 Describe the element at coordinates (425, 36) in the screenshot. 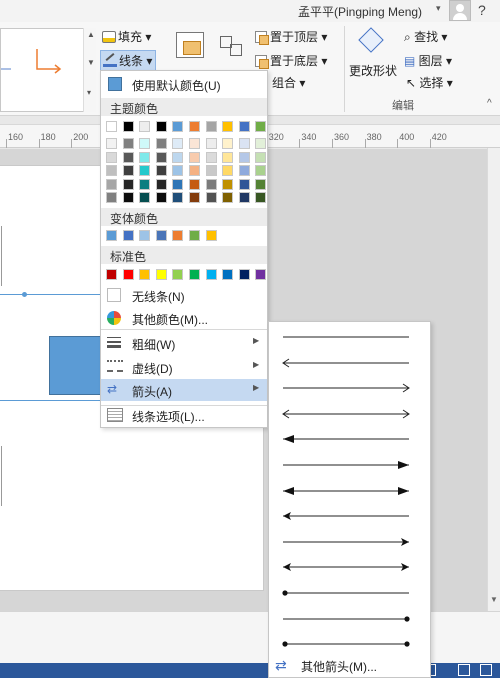

I see `find-button: ⌕ 查找 ▾` at that location.